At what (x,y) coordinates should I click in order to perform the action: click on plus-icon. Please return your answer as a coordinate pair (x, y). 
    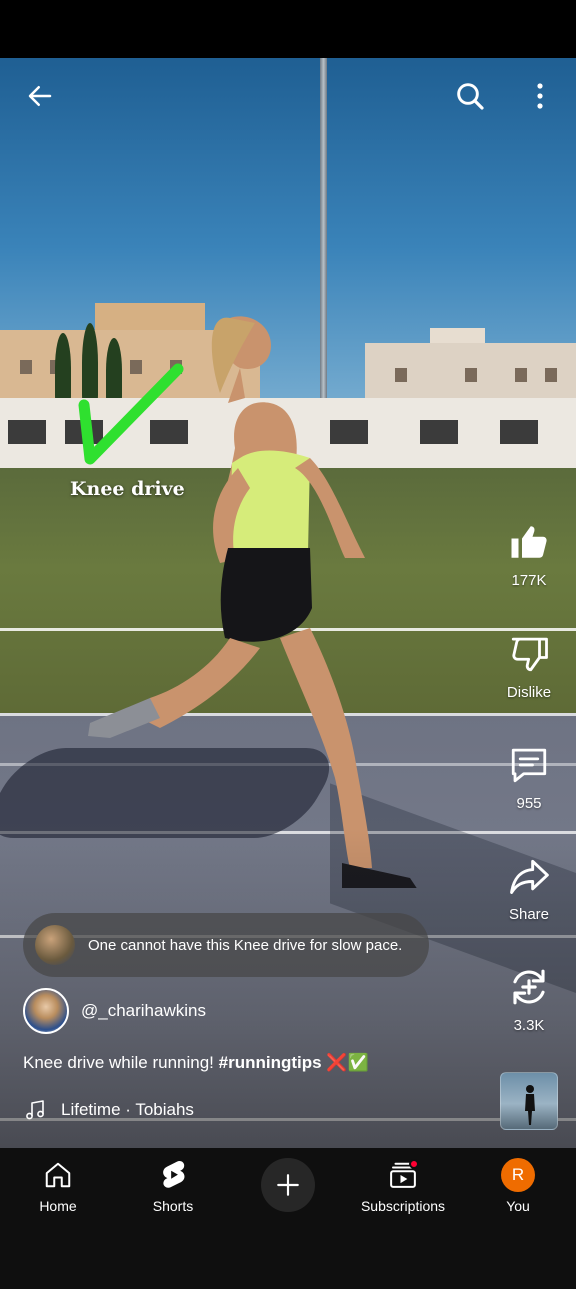
    Looking at the image, I should click on (288, 1185).